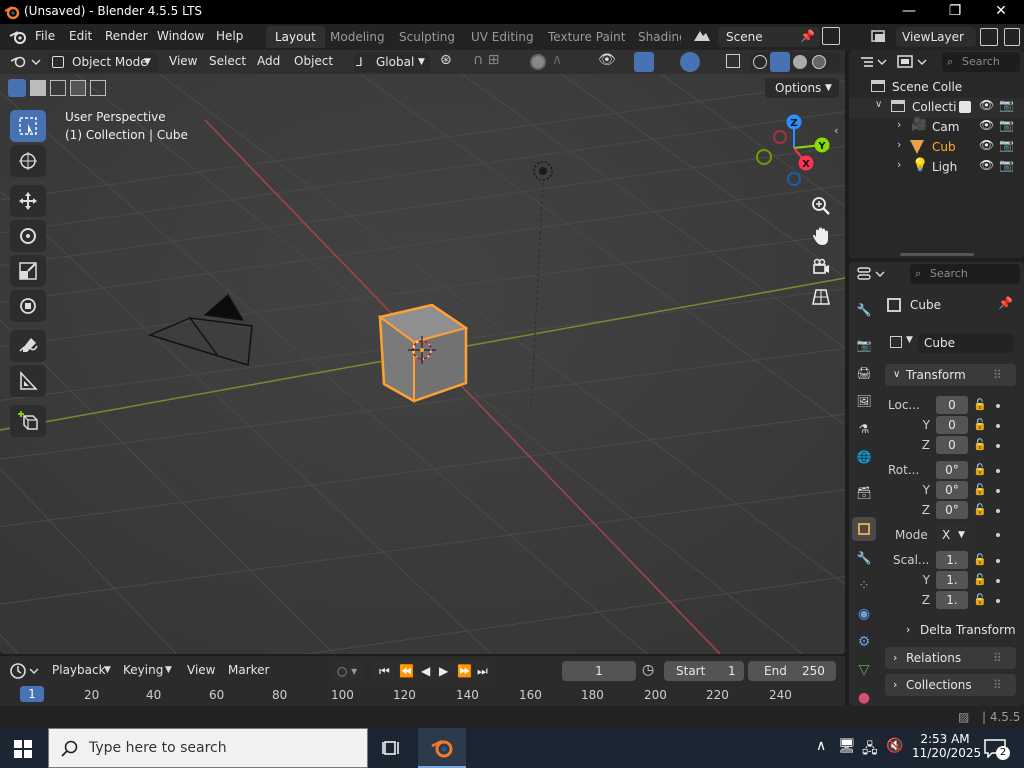  What do you see at coordinates (821, 206) in the screenshot?
I see `zoom-icon` at bounding box center [821, 206].